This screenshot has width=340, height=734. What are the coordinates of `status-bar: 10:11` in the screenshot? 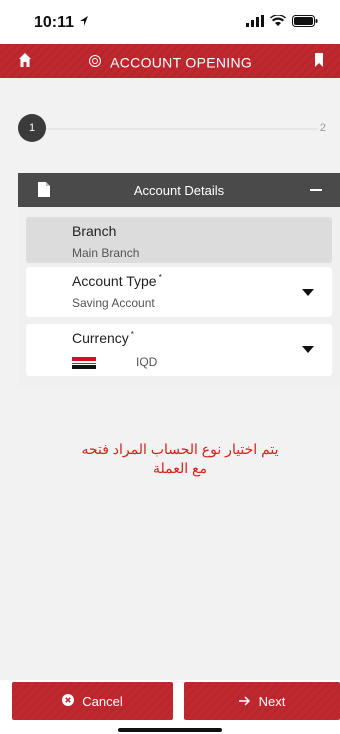 It's located at (170, 22).